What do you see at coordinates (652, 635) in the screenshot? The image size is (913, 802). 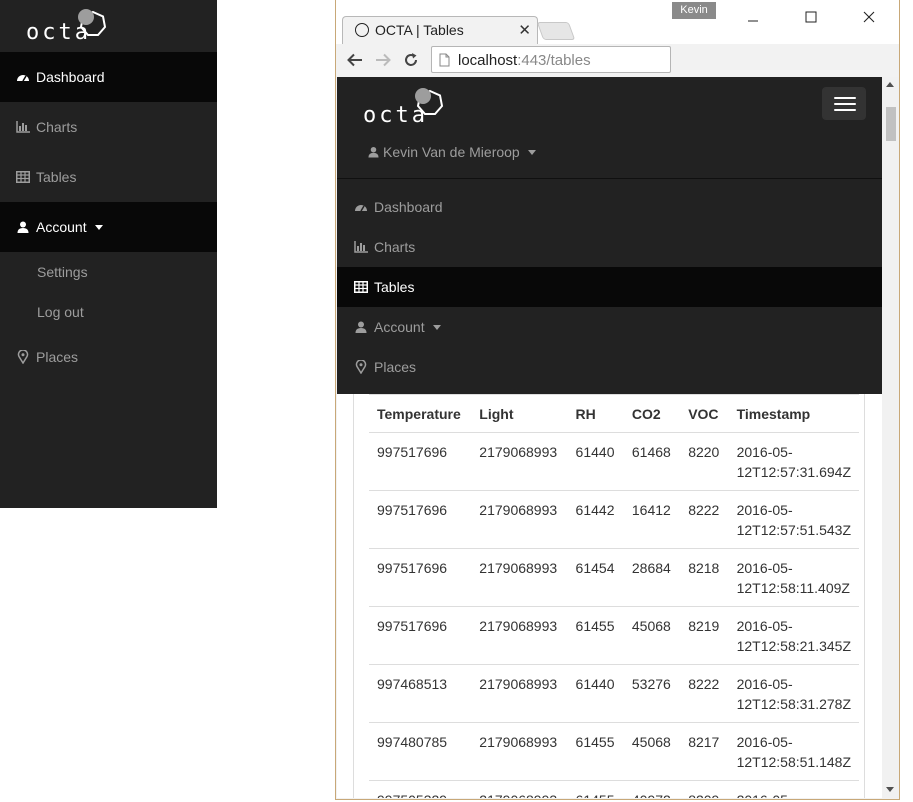 I see `cell-co2: 45068` at bounding box center [652, 635].